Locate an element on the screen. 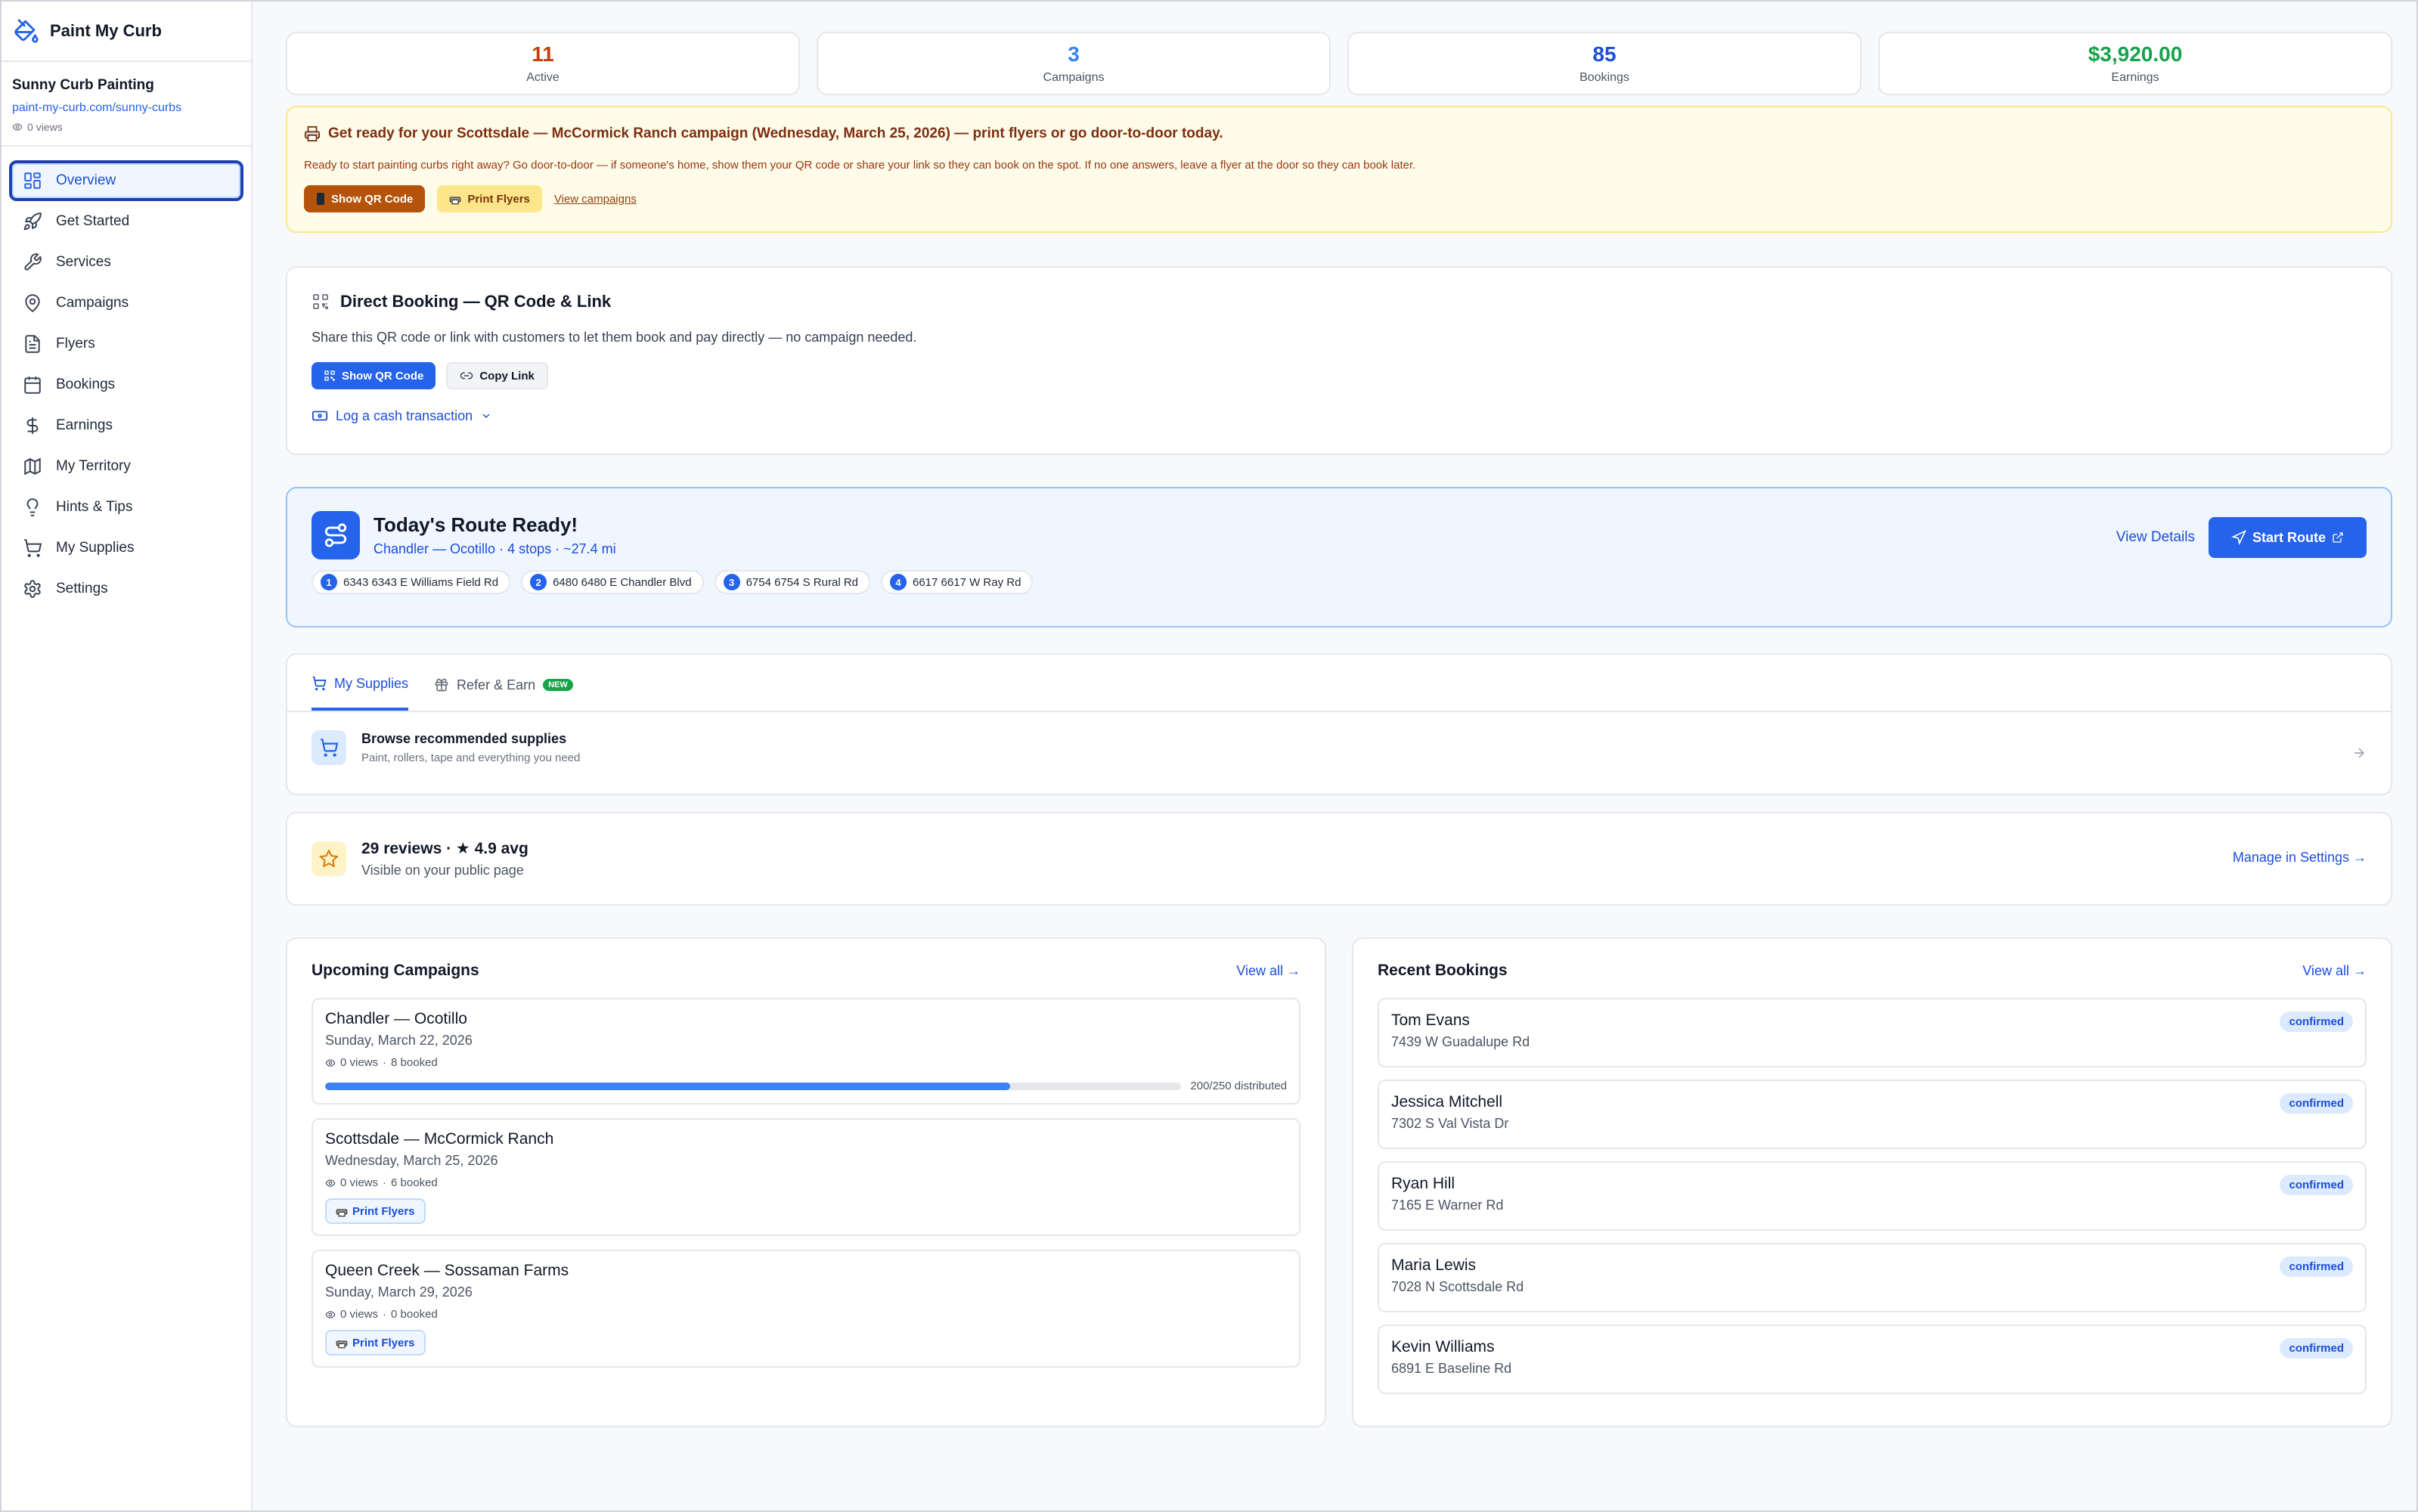 The width and height of the screenshot is (2418, 1512). route-actions: View Details Start Route is located at coordinates (2241, 537).